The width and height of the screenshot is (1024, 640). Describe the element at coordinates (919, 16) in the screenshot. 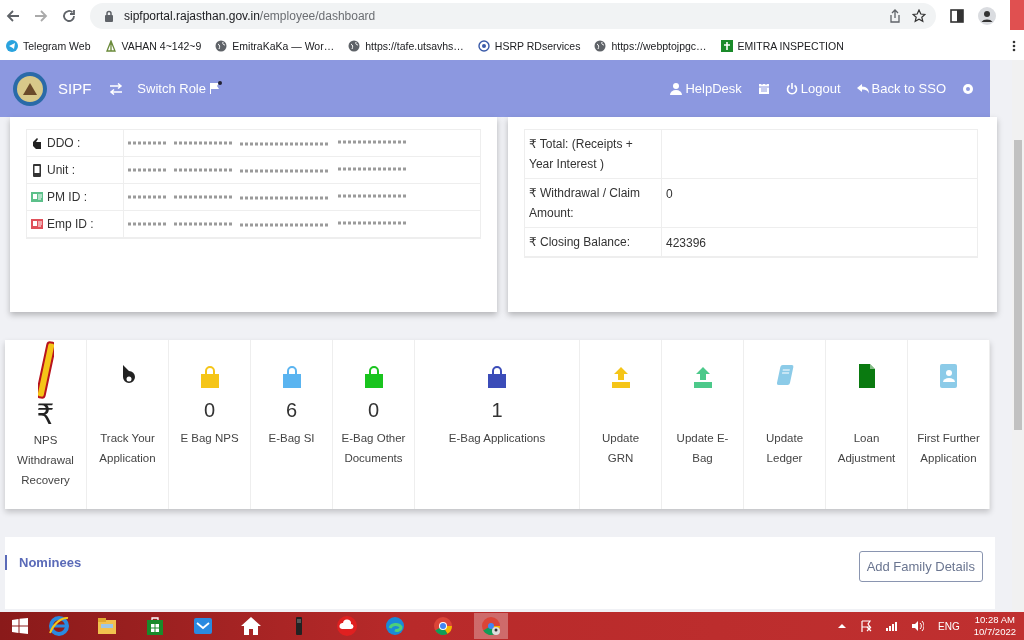

I see `star-icon` at that location.